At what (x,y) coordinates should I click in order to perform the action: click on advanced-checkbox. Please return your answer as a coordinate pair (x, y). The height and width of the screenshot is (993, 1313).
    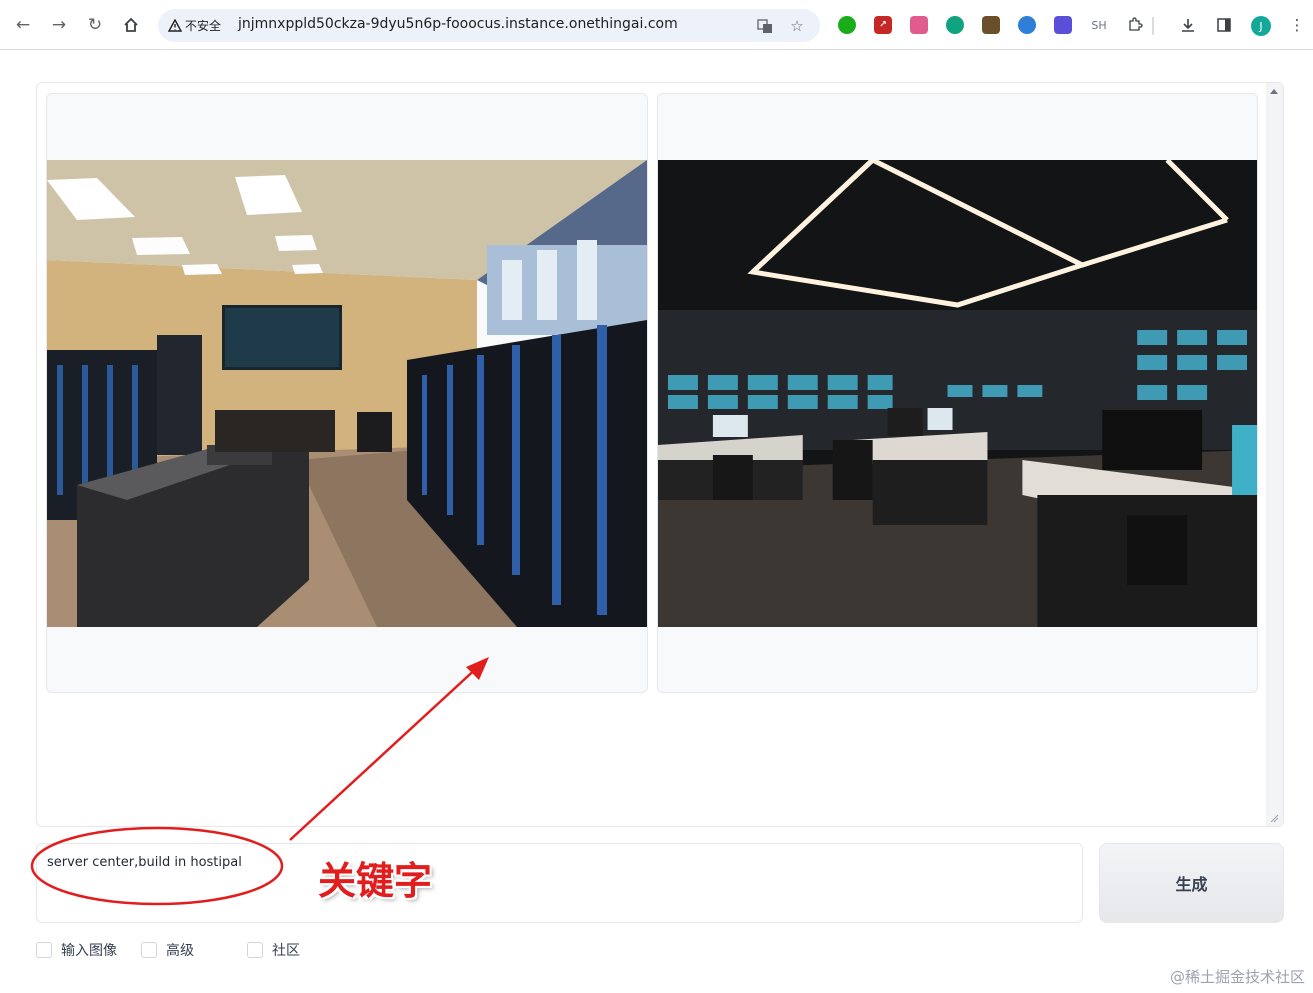
    Looking at the image, I should click on (149, 950).